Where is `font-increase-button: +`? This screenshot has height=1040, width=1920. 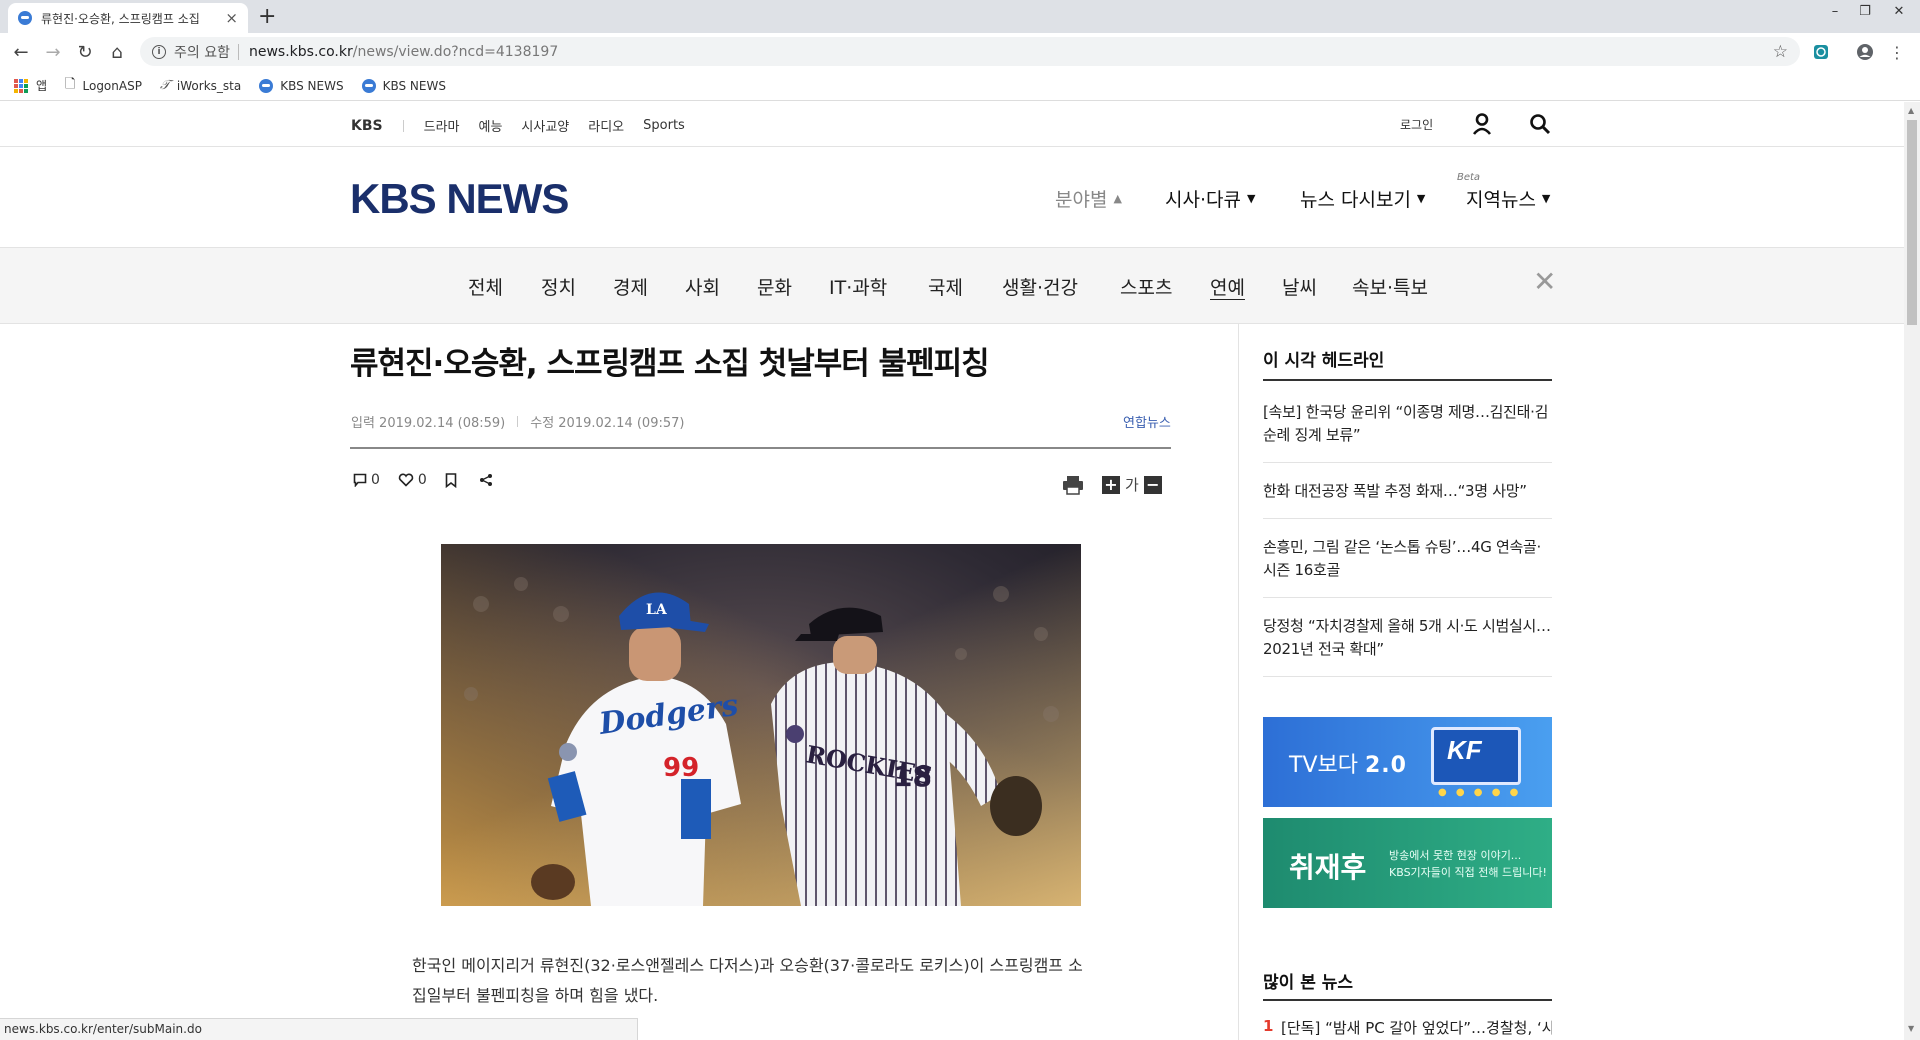 font-increase-button: + is located at coordinates (1111, 484).